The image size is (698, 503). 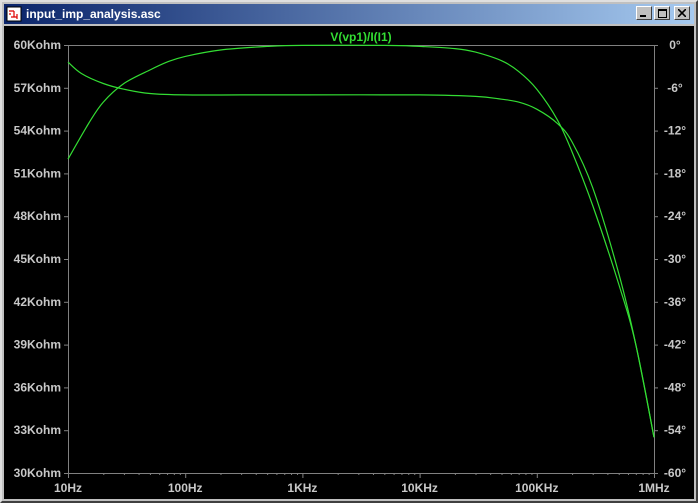 What do you see at coordinates (675, 88) in the screenshot?
I see `y-right-tick-label: -6°` at bounding box center [675, 88].